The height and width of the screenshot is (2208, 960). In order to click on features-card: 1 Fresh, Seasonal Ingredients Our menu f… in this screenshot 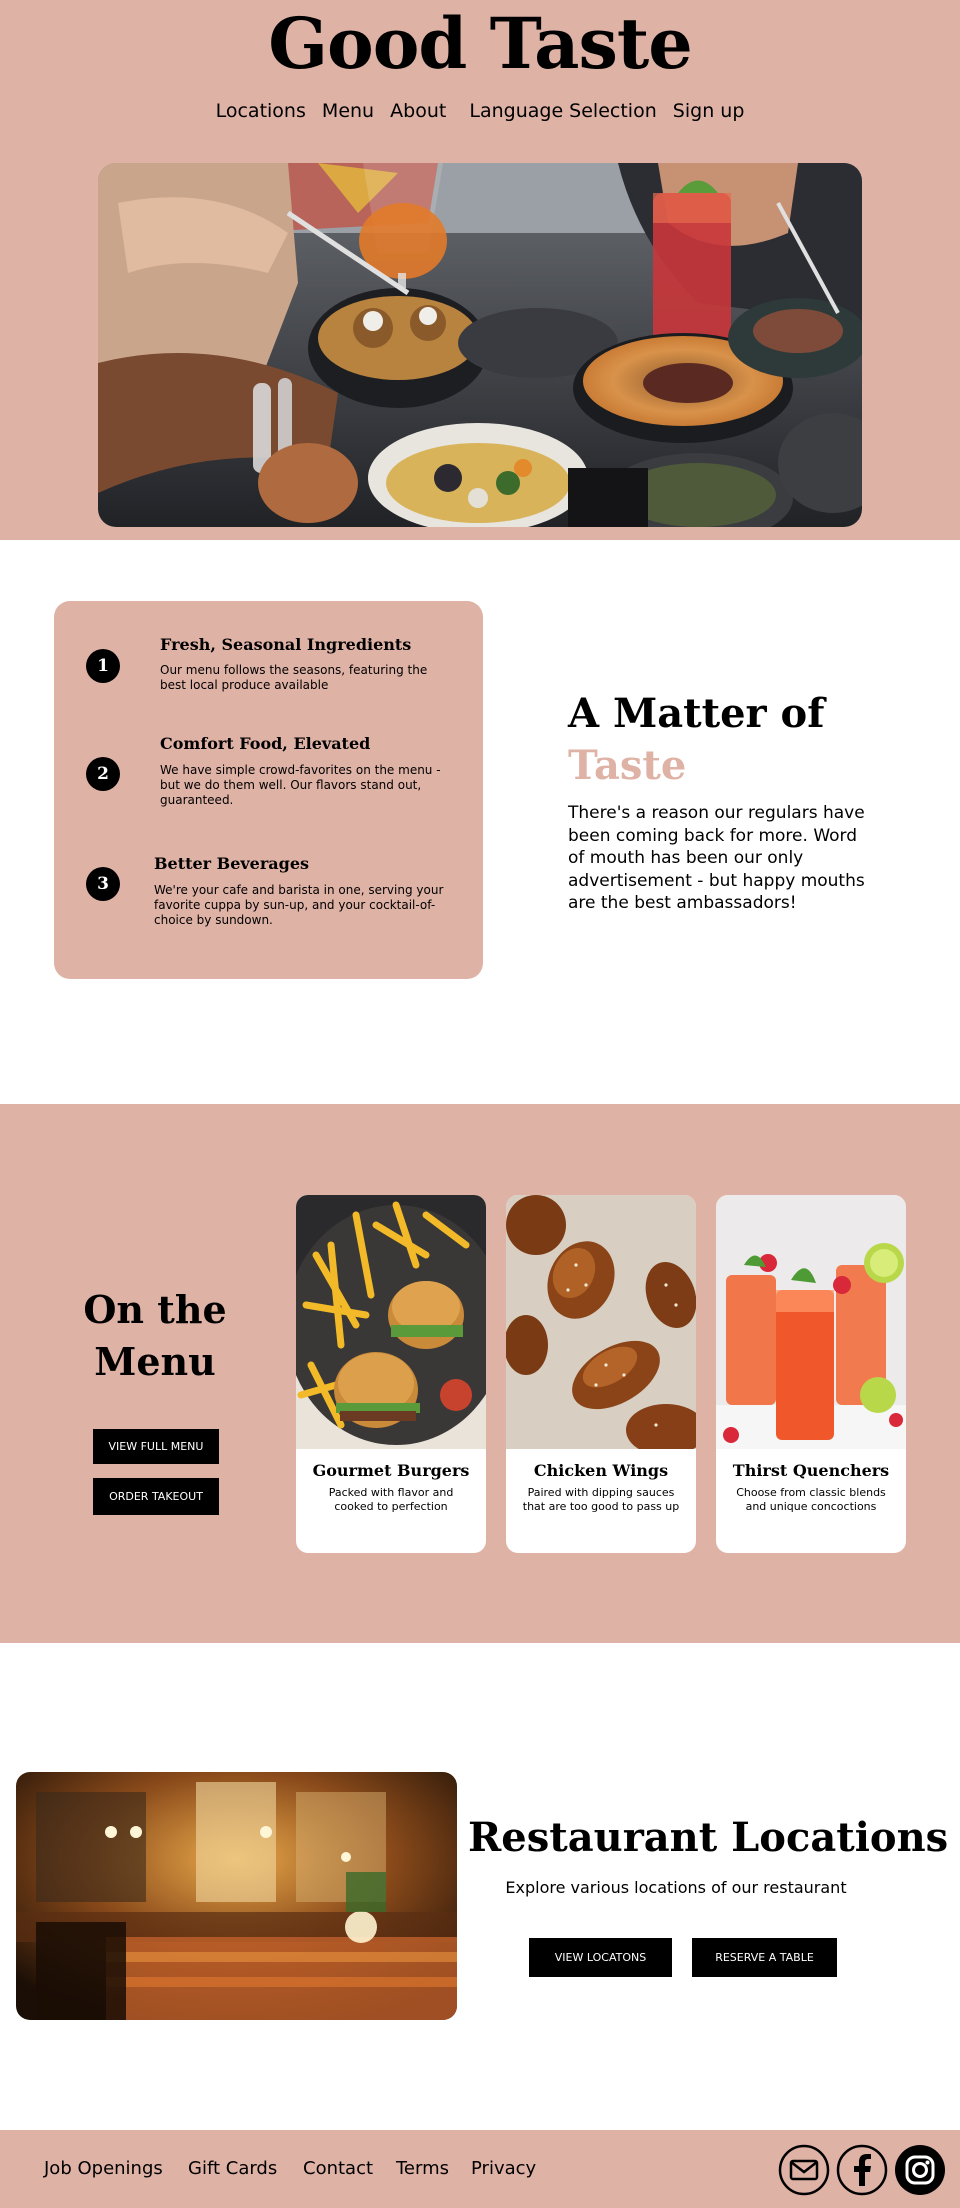, I will do `click(268, 790)`.